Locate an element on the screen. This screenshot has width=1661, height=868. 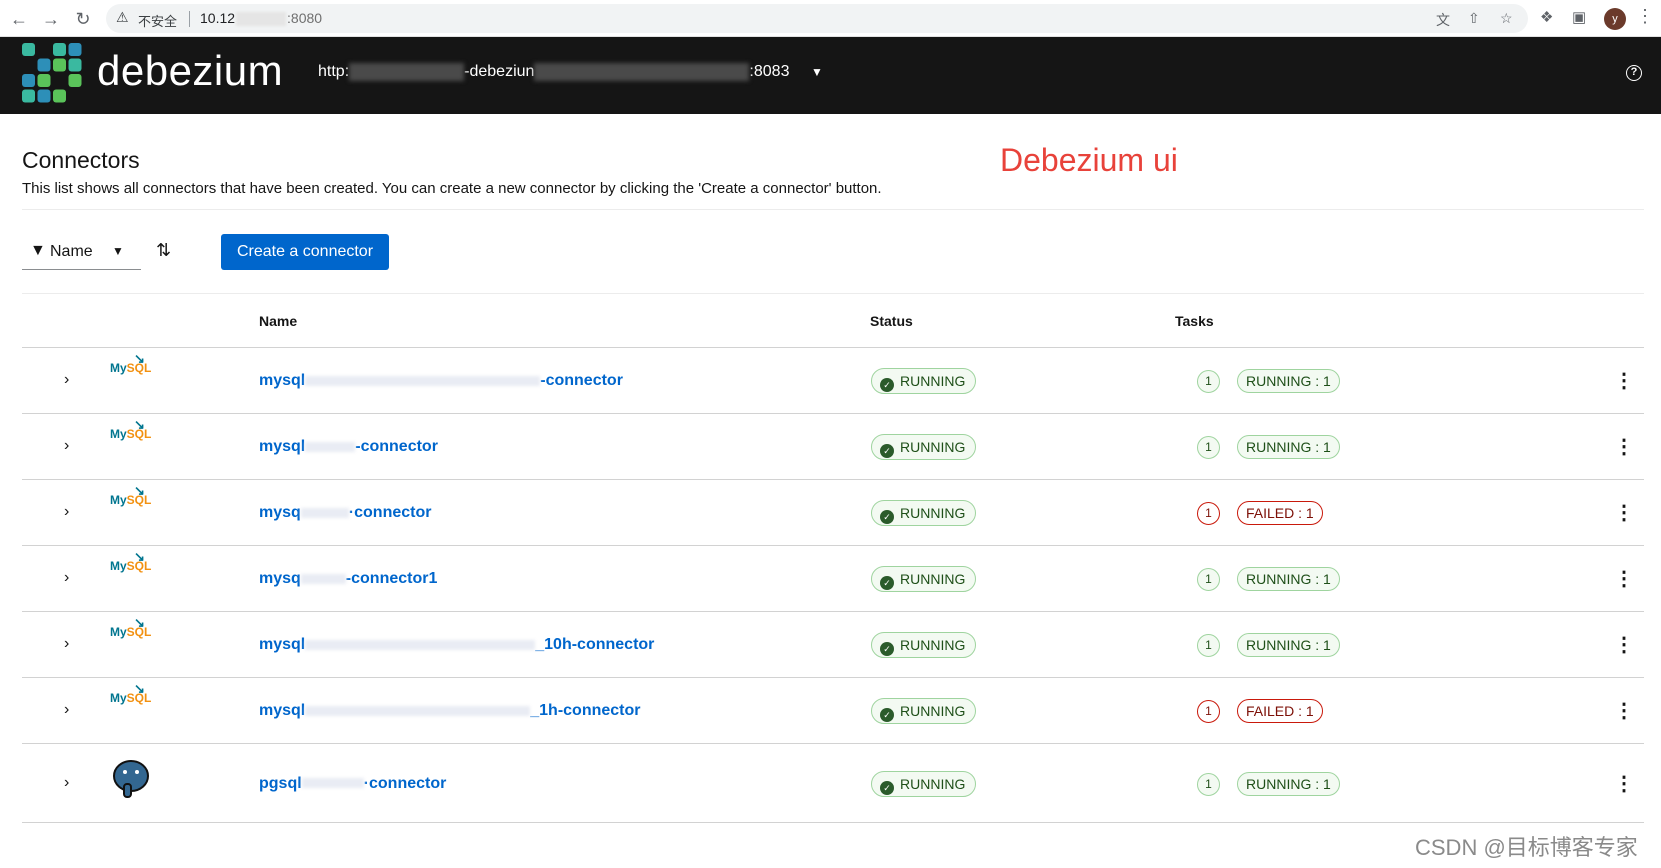
connector-name-link: pgsql ·connector is located at coordinates (352, 784).